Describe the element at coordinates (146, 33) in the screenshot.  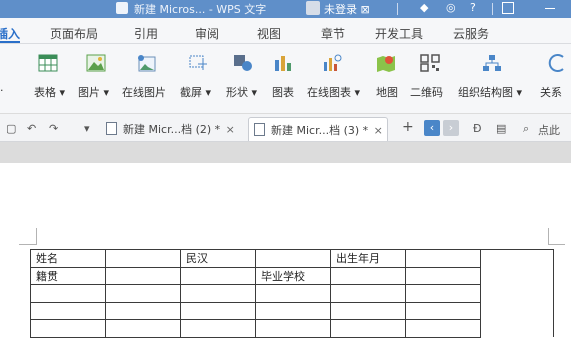
I see `tab-references: 引用` at that location.